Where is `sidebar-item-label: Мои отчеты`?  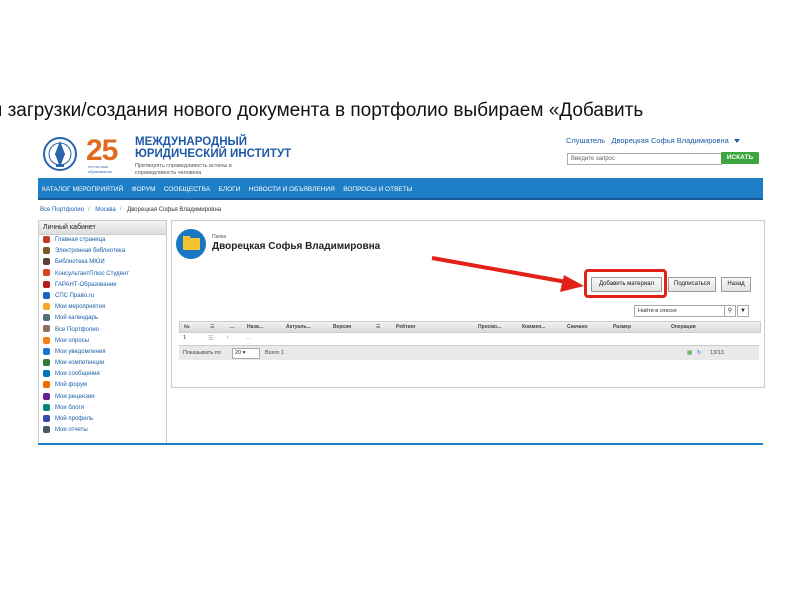
sidebar-item-label: Мои отчеты is located at coordinates (71, 430).